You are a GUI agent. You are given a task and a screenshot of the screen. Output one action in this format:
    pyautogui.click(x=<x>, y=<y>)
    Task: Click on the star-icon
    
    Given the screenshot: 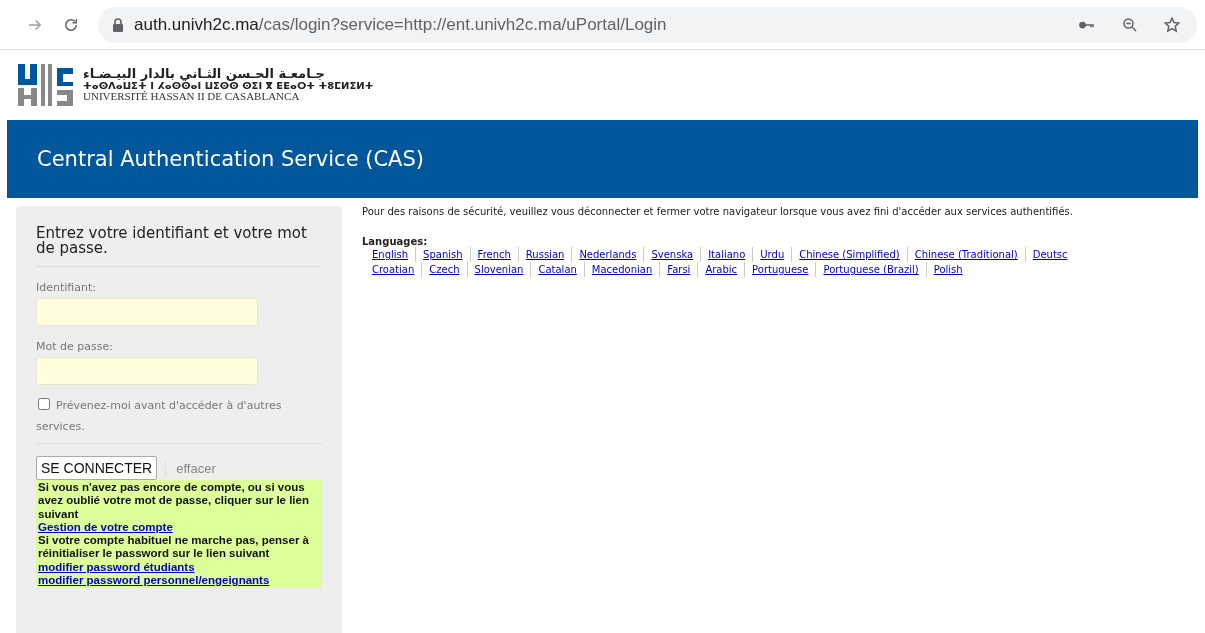 What is the action you would take?
    pyautogui.click(x=1172, y=24)
    